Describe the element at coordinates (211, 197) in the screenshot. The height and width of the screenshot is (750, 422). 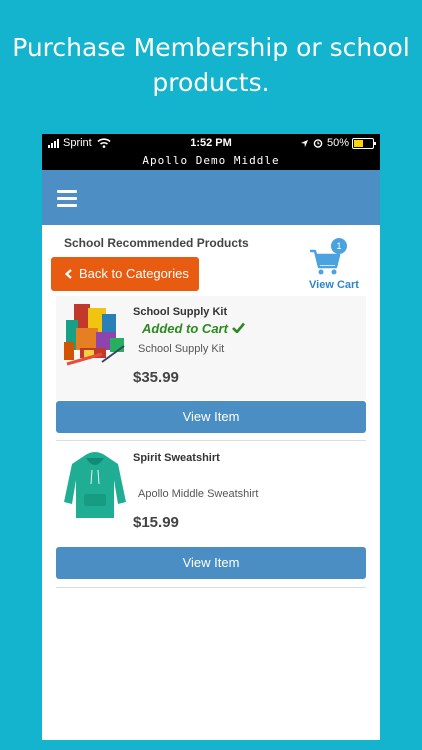
I see `nav-bar` at that location.